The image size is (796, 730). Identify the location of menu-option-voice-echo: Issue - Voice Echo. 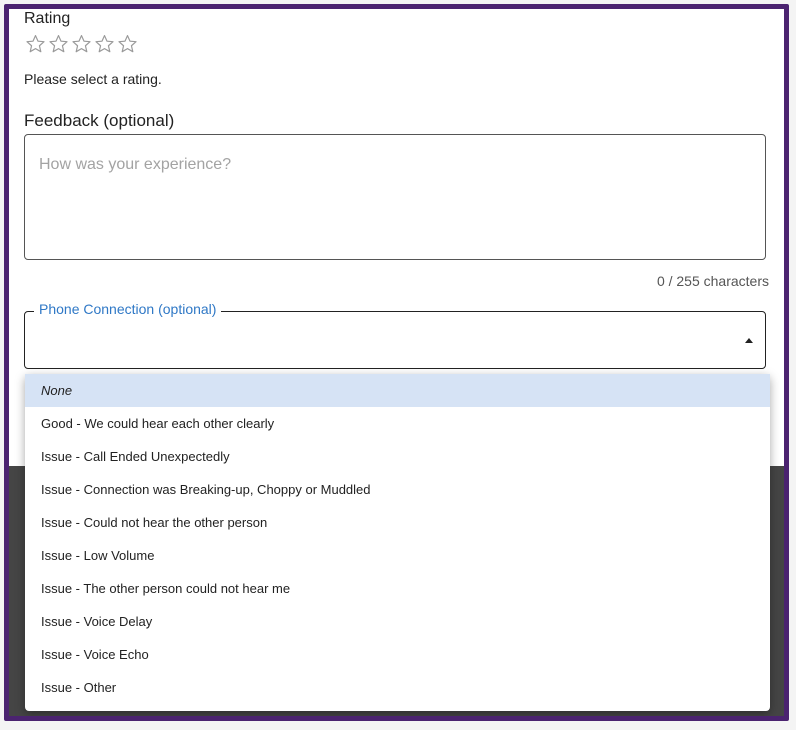
(397, 654).